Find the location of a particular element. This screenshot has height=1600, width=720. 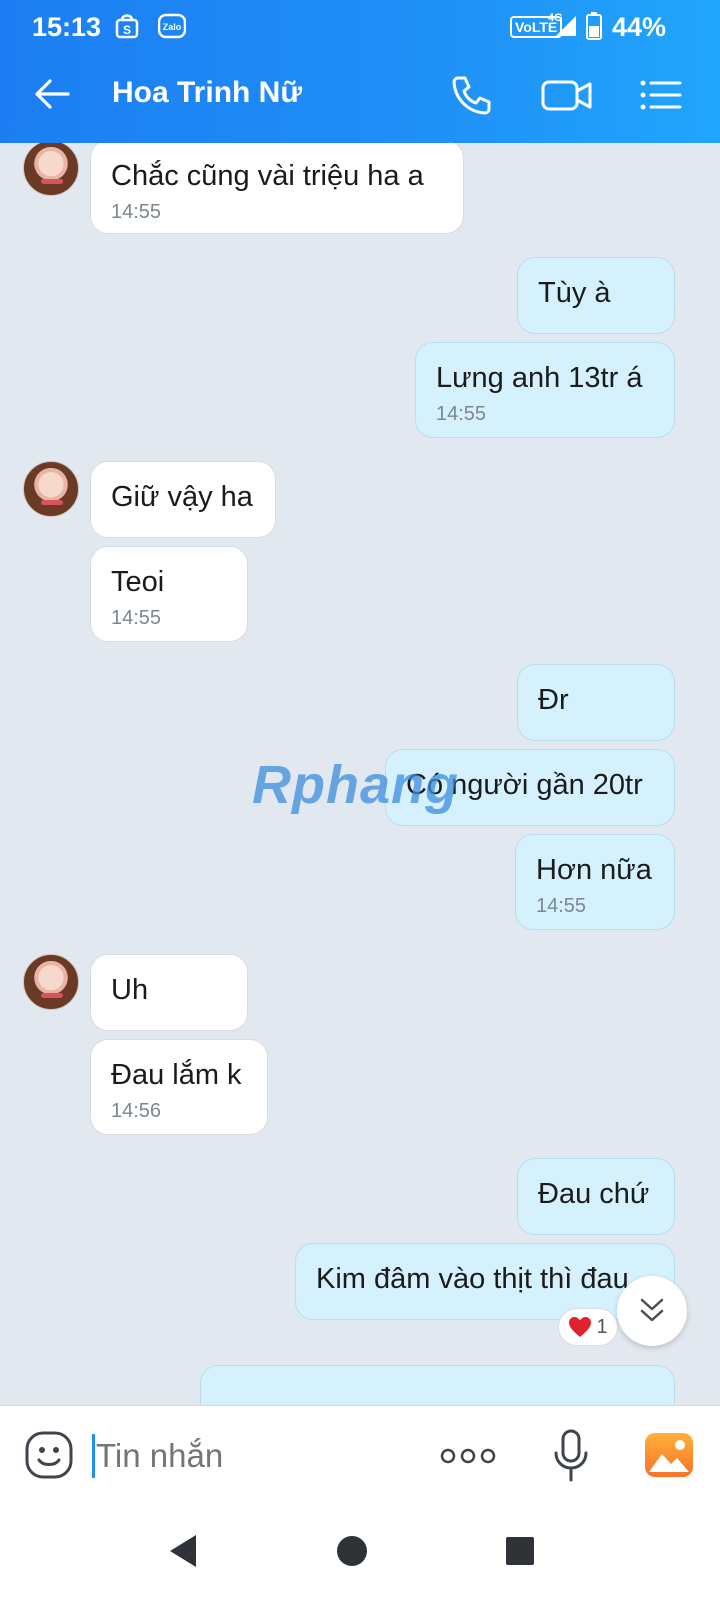

message-bubble-outgoing: Tùy à is located at coordinates (596, 295).